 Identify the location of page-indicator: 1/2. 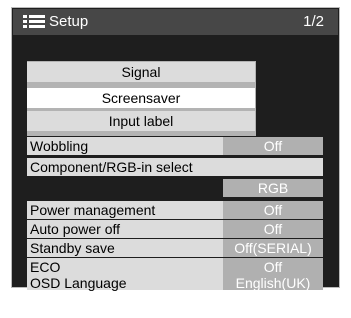
(313, 21).